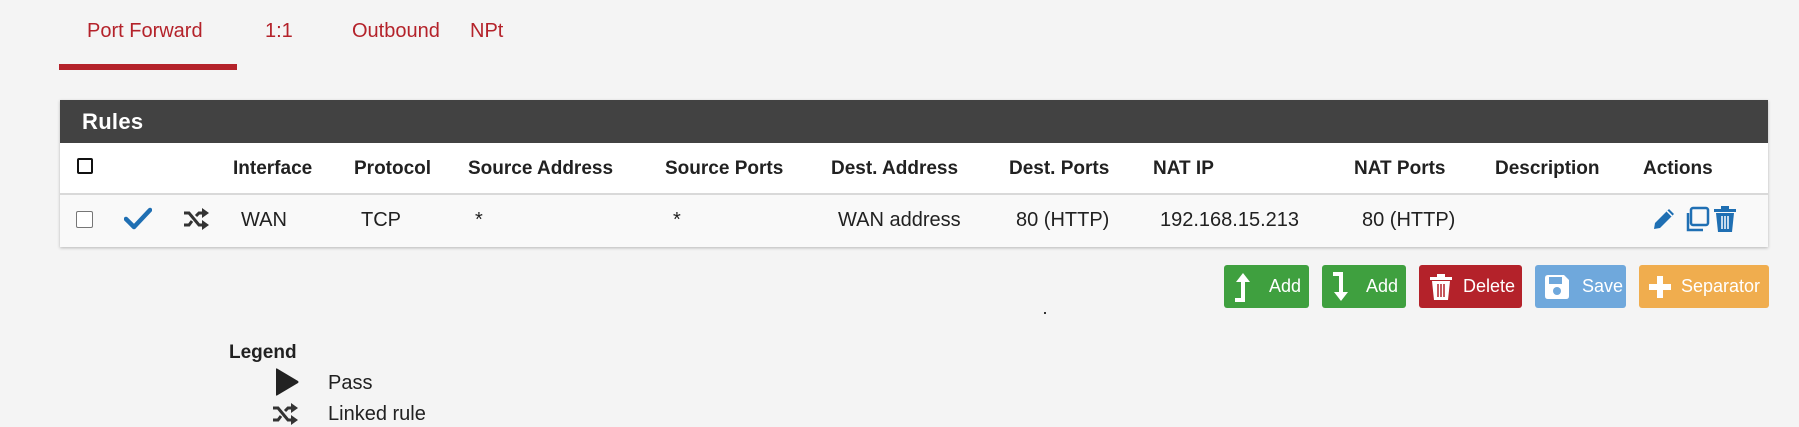 The width and height of the screenshot is (1799, 427). What do you see at coordinates (1364, 286) in the screenshot?
I see `add-rule-bottom-button: Add` at bounding box center [1364, 286].